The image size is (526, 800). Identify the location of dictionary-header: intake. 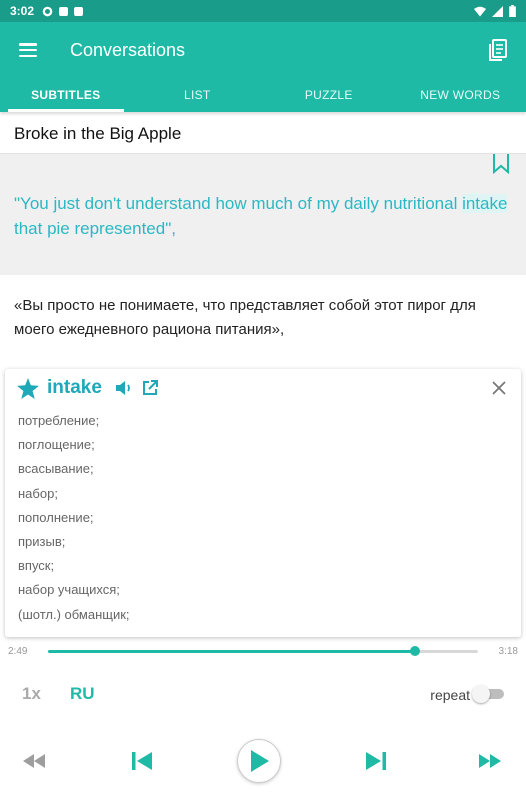
(87, 388).